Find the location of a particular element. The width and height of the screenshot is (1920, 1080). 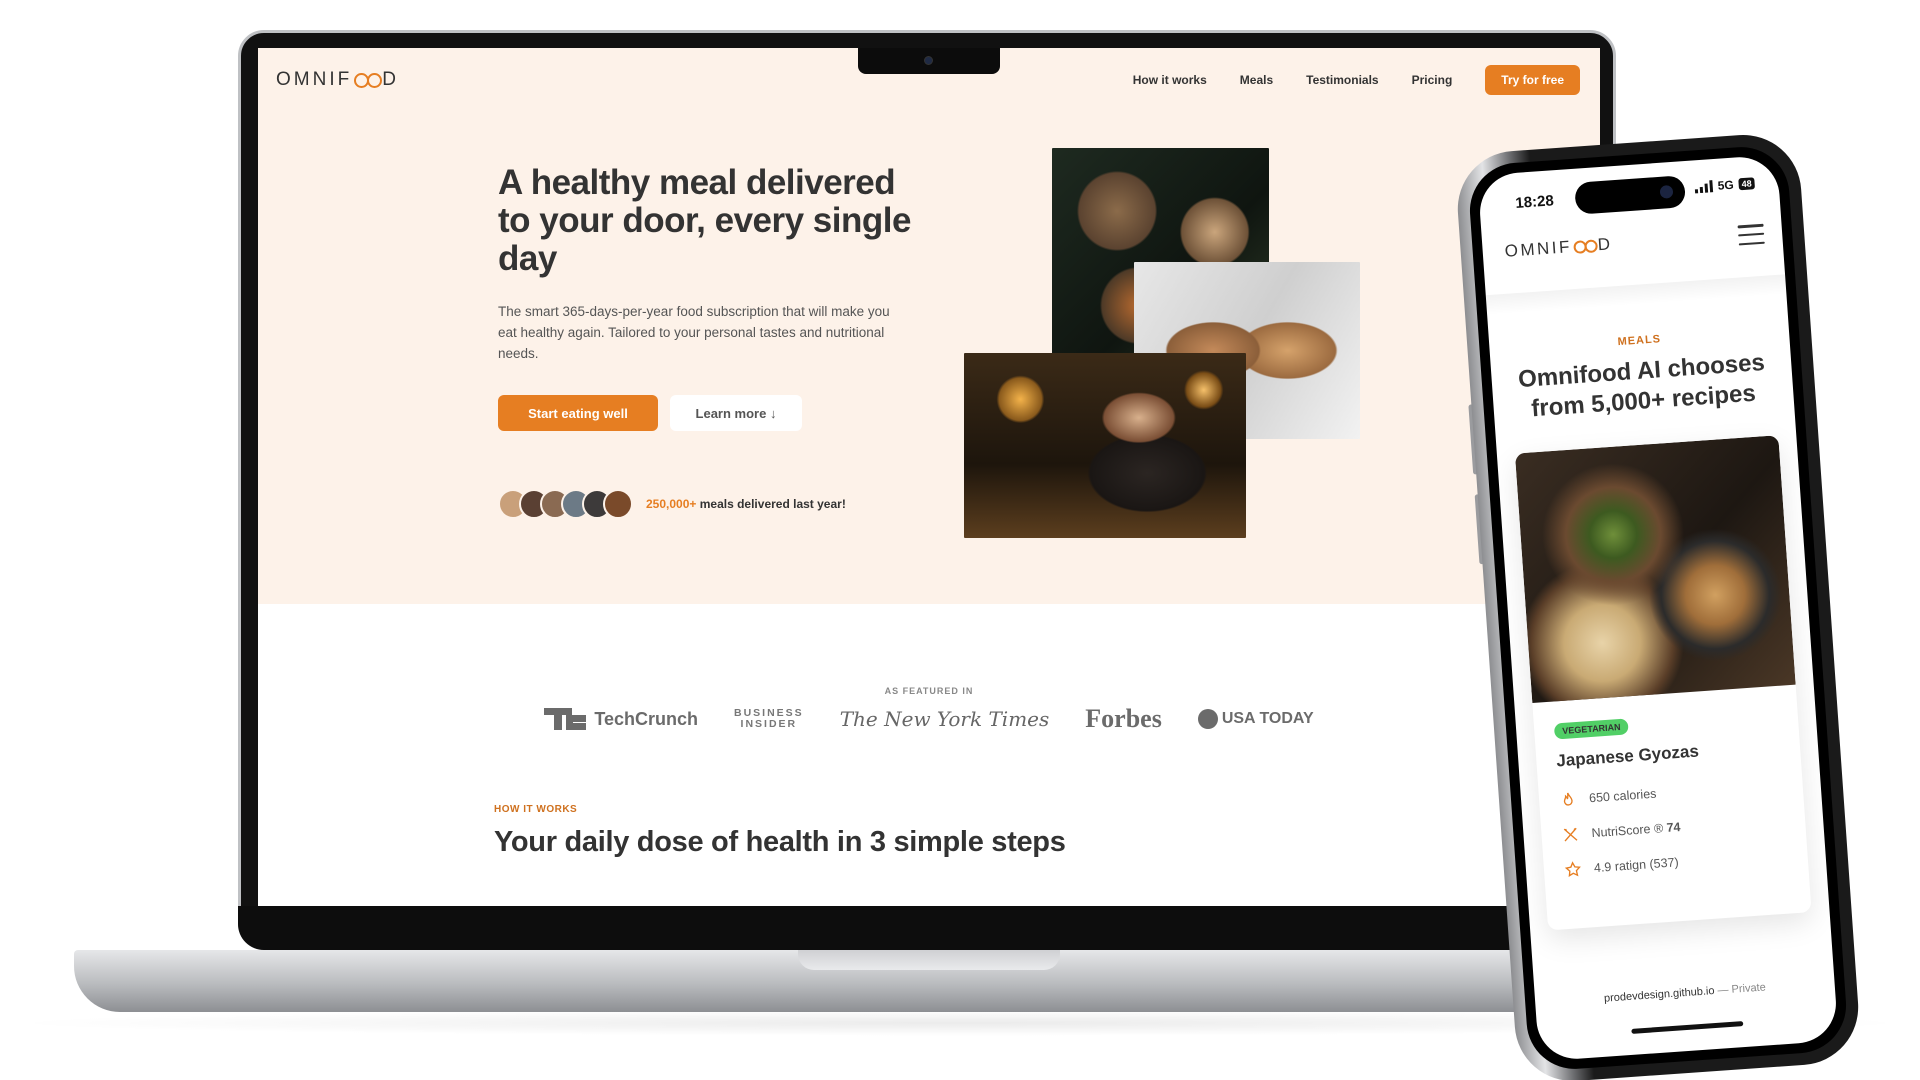

header-shadow is located at coordinates (1636, 295).